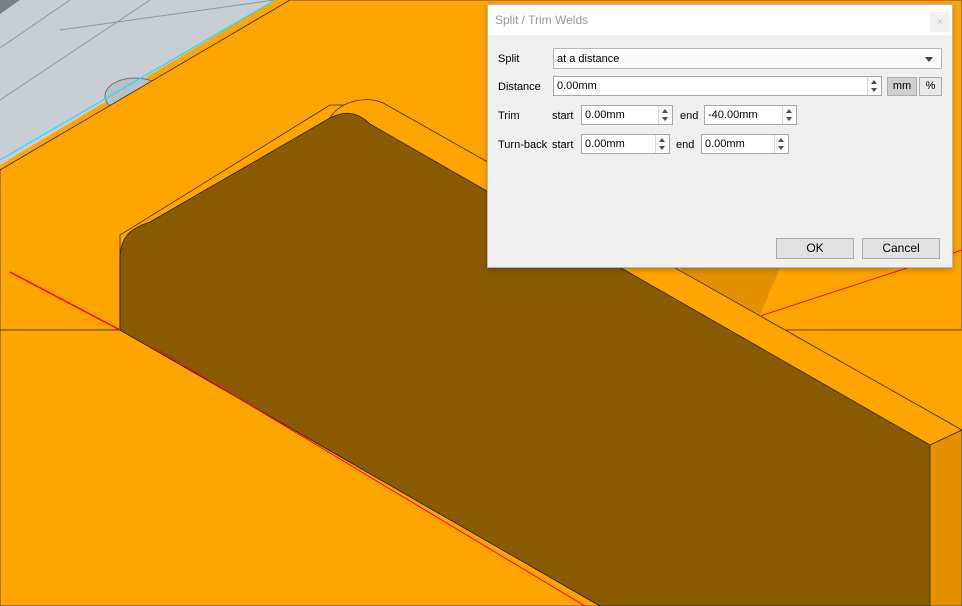 The height and width of the screenshot is (606, 962). Describe the element at coordinates (509, 116) in the screenshot. I see `trim-label: Trim` at that location.